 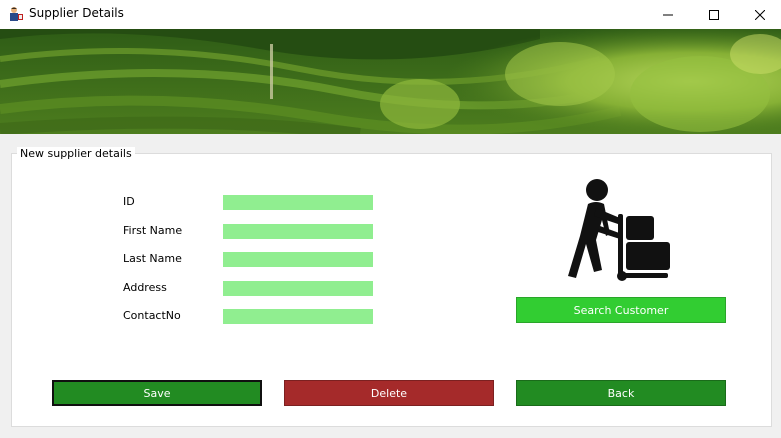 What do you see at coordinates (389, 393) in the screenshot?
I see `delete-button: Delete` at bounding box center [389, 393].